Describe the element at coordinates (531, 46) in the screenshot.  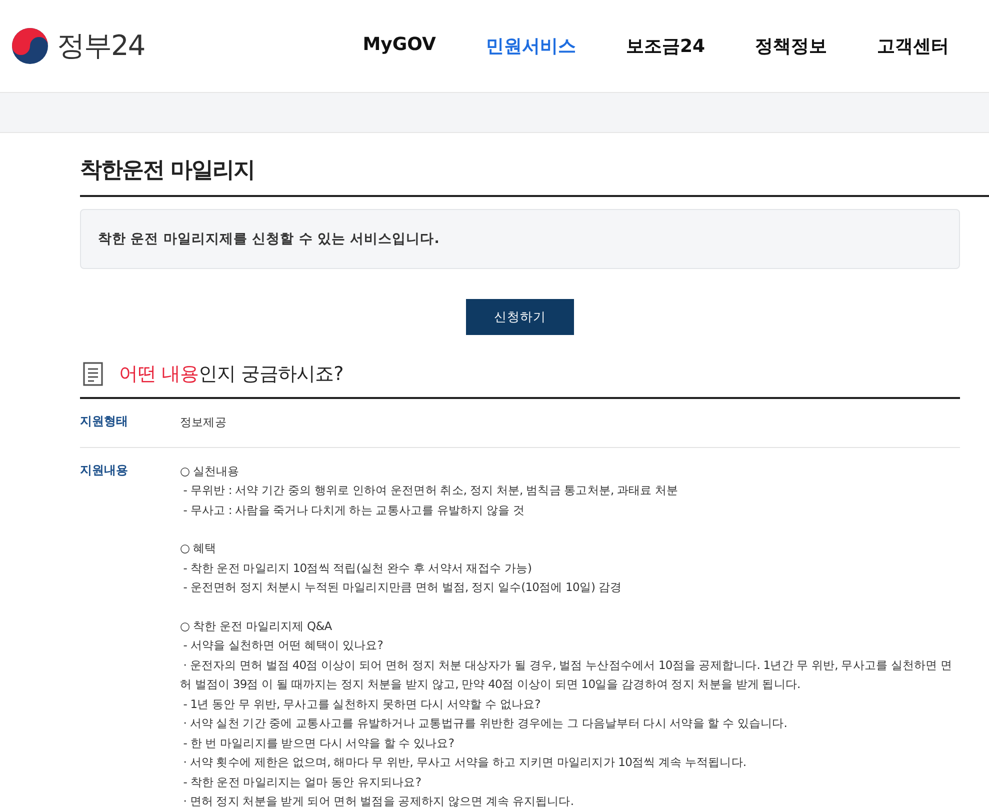
I see `nav-link: 민원서비스` at that location.